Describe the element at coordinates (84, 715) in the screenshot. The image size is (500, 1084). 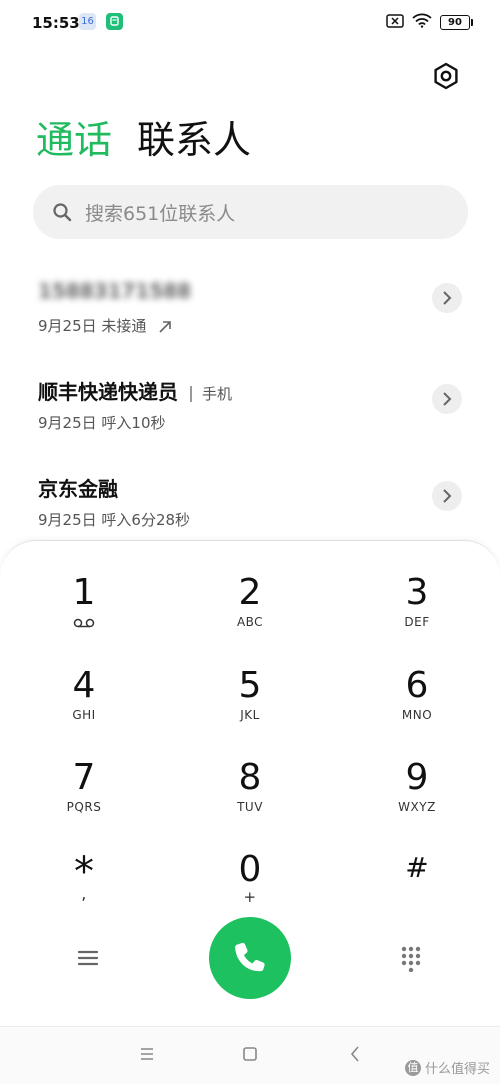
I see `key-letters: GHI` at that location.